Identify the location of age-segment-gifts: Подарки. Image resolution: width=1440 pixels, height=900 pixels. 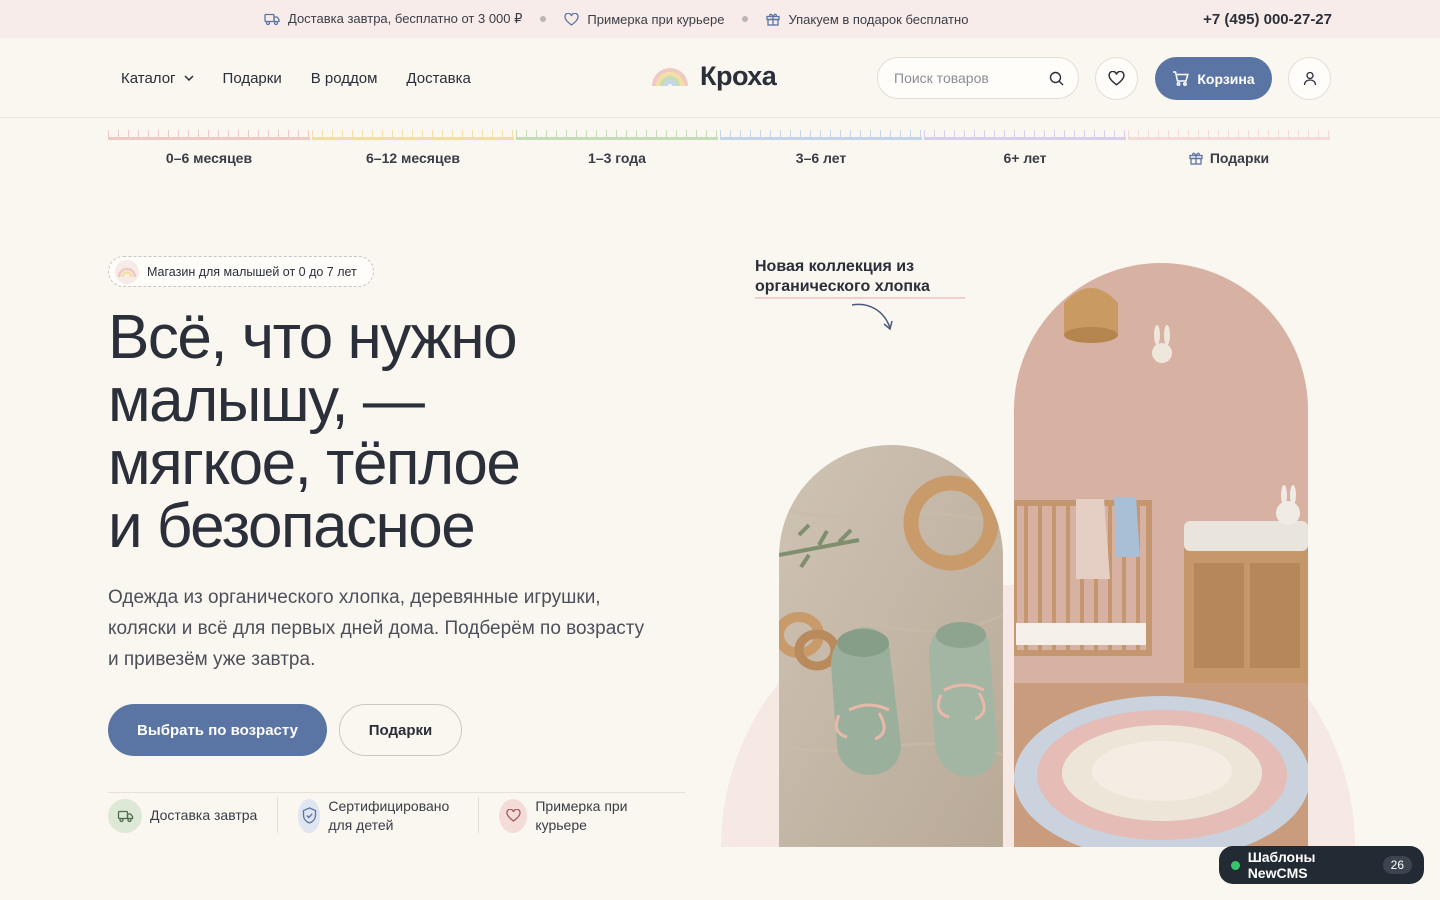
(1229, 151).